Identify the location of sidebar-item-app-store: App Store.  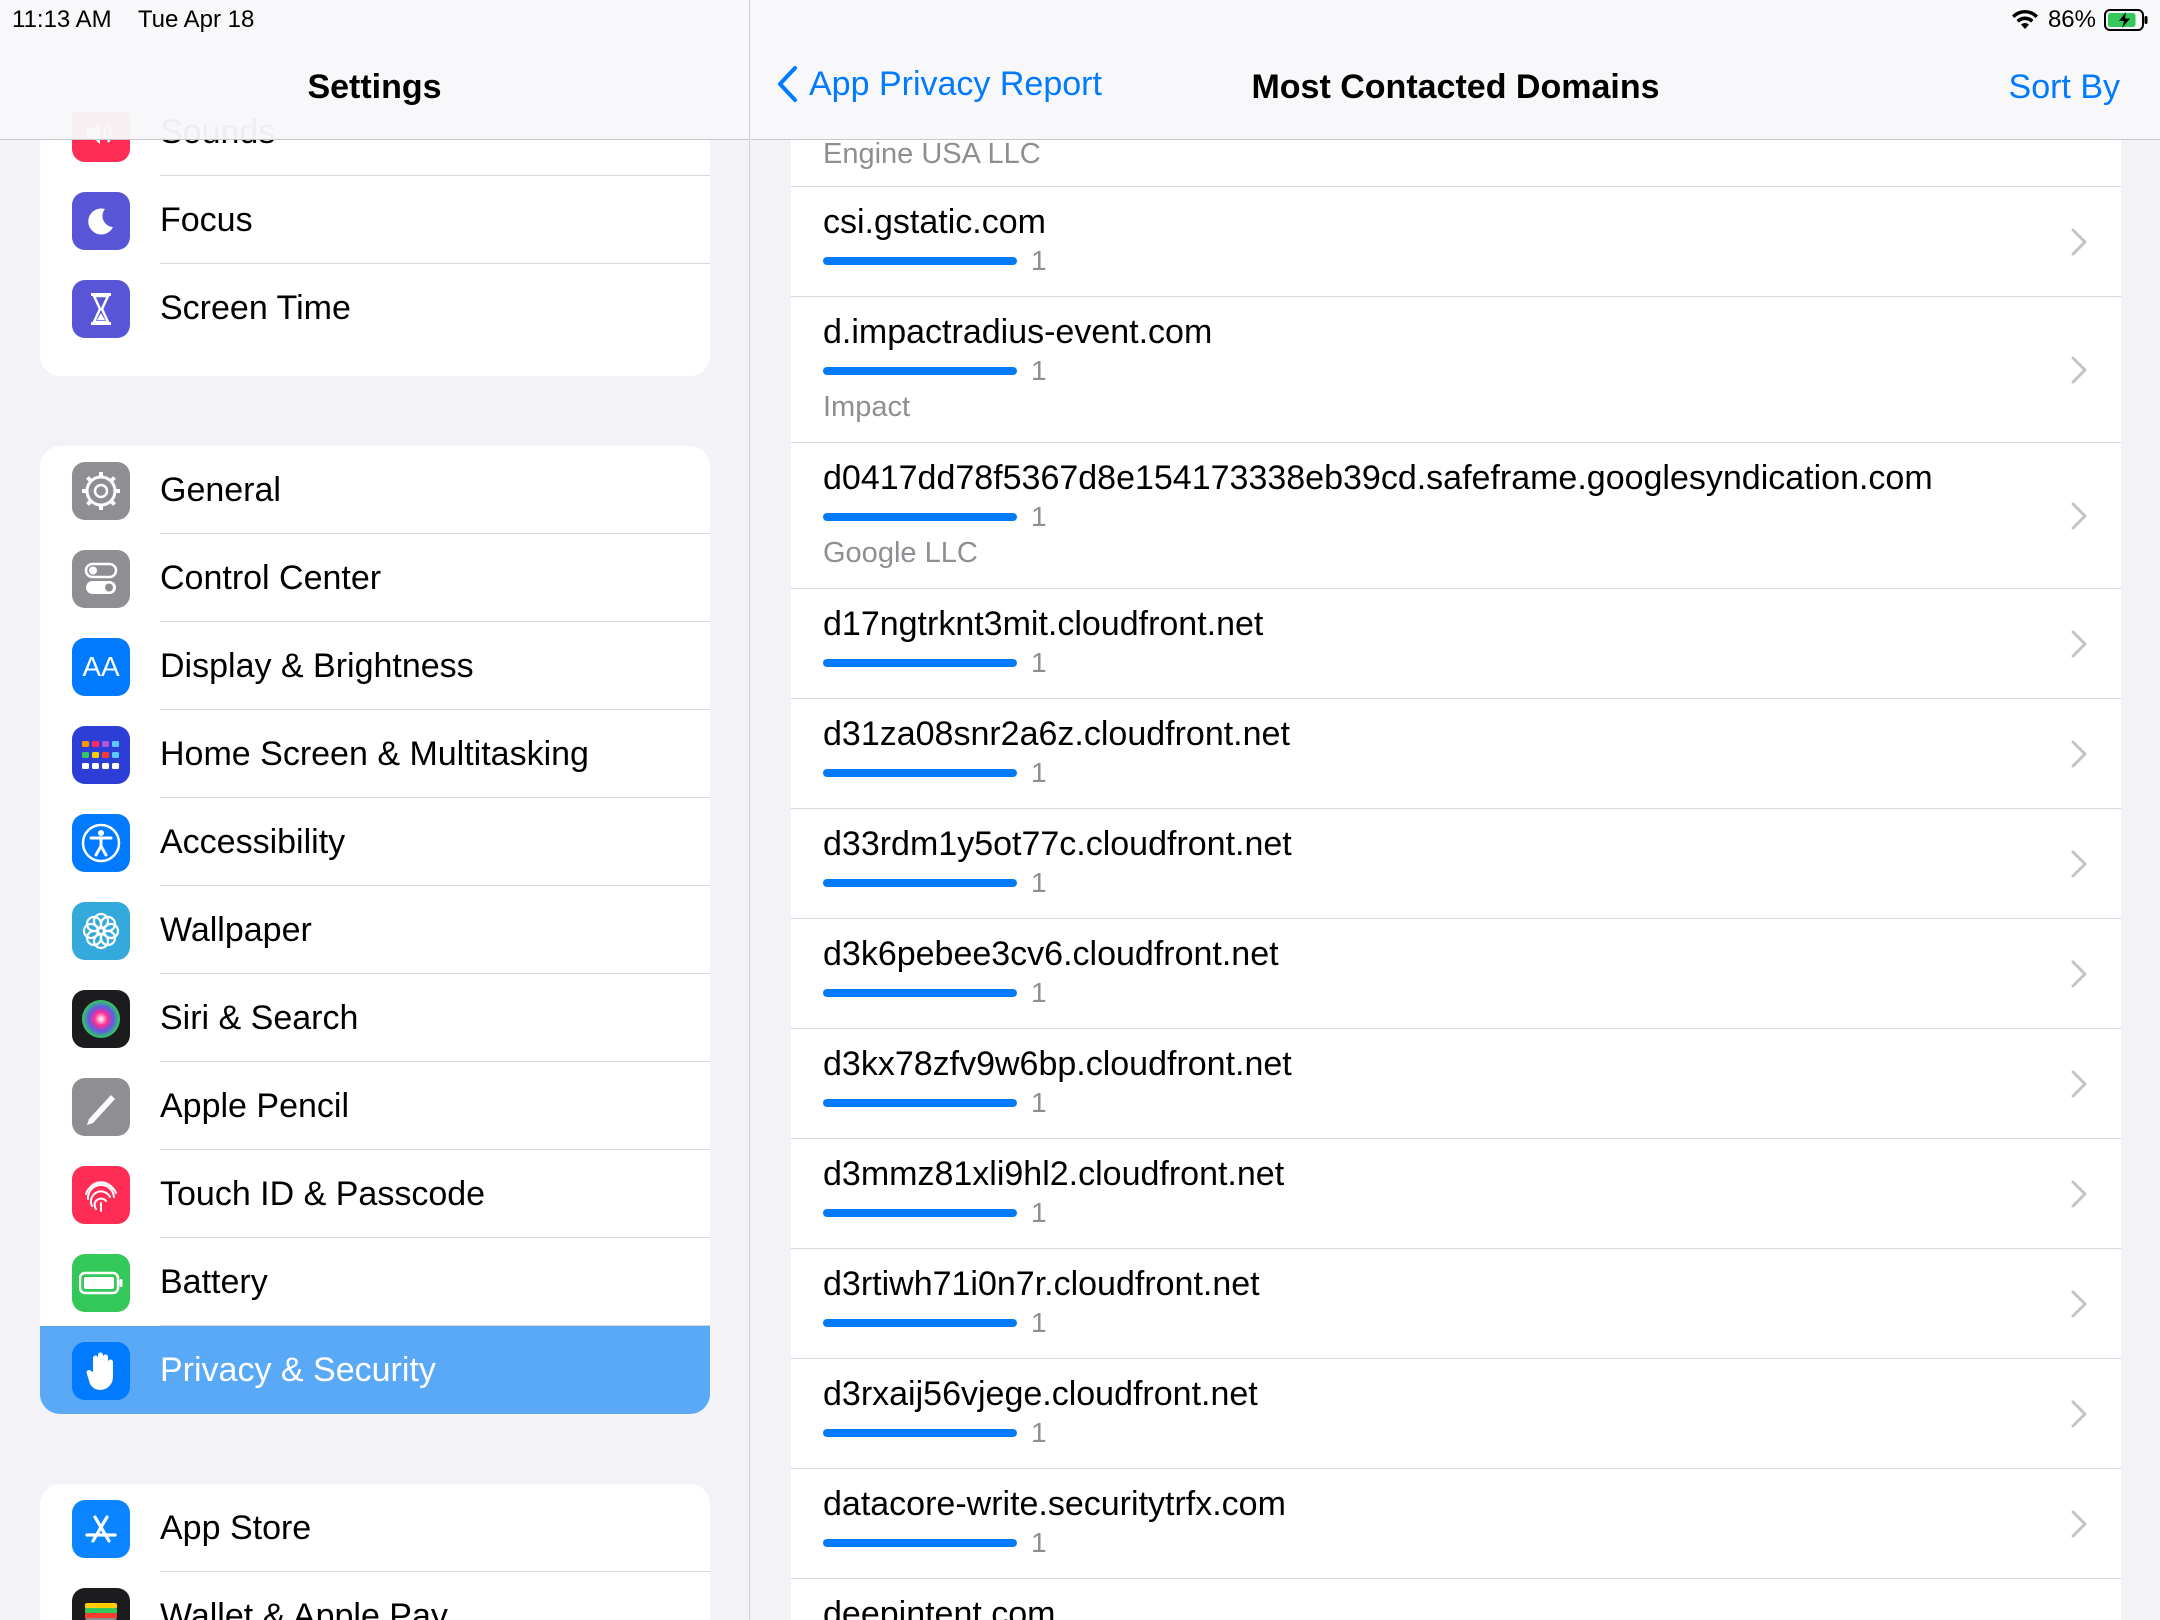
(375, 1528).